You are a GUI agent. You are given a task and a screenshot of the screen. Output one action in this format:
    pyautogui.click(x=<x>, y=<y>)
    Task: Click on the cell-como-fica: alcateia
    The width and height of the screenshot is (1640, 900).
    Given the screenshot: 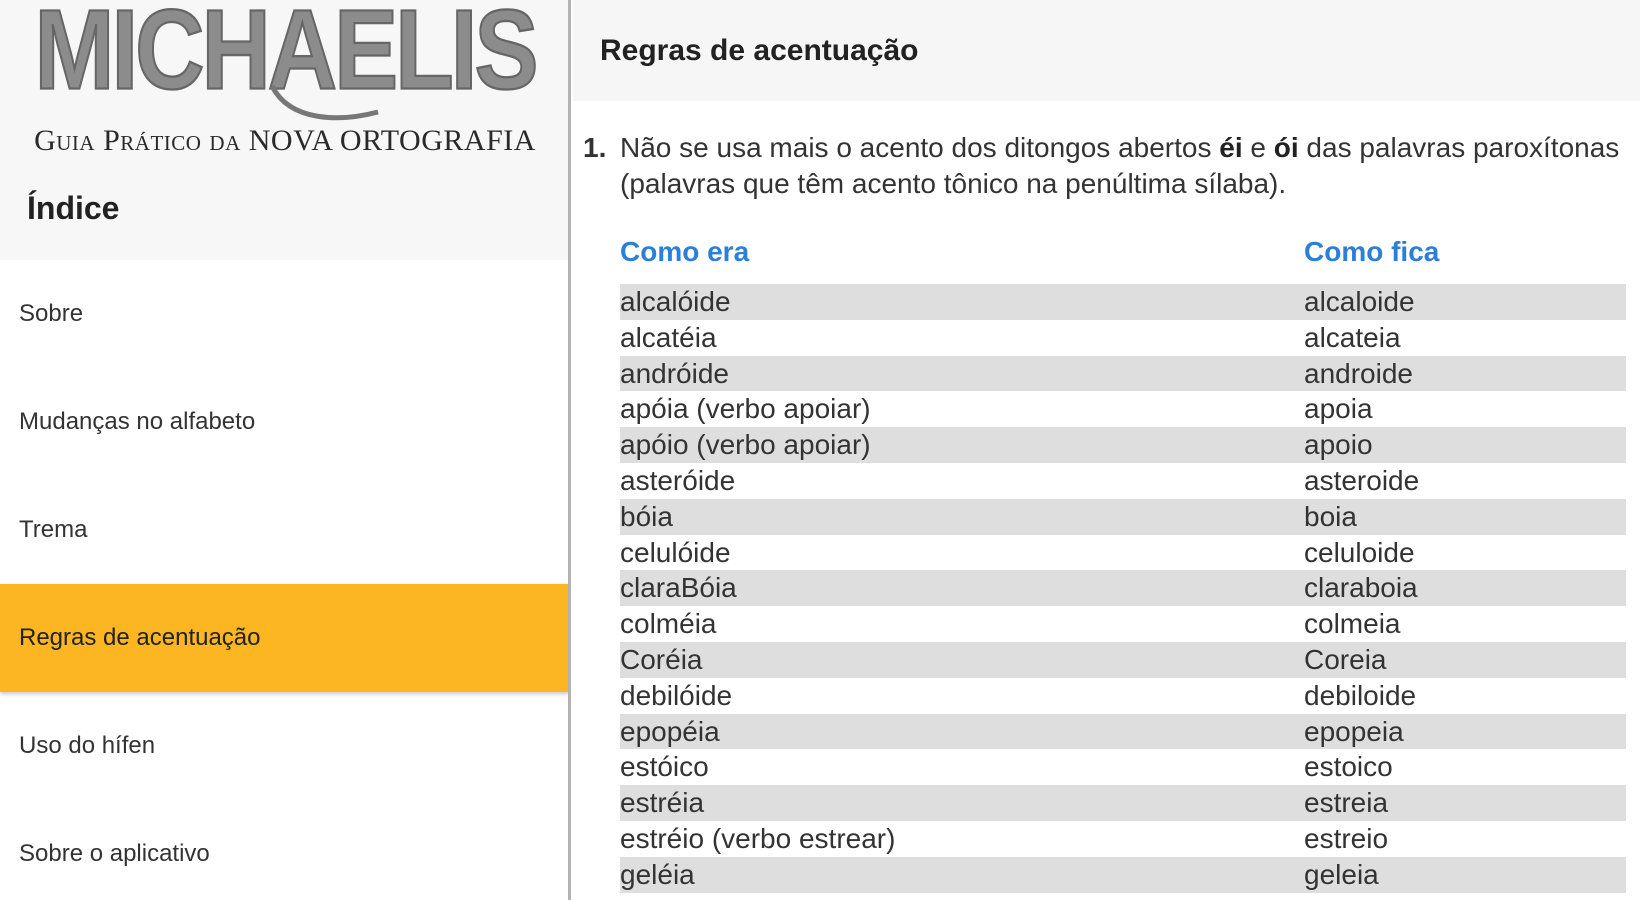 What is the action you would take?
    pyautogui.click(x=1352, y=337)
    